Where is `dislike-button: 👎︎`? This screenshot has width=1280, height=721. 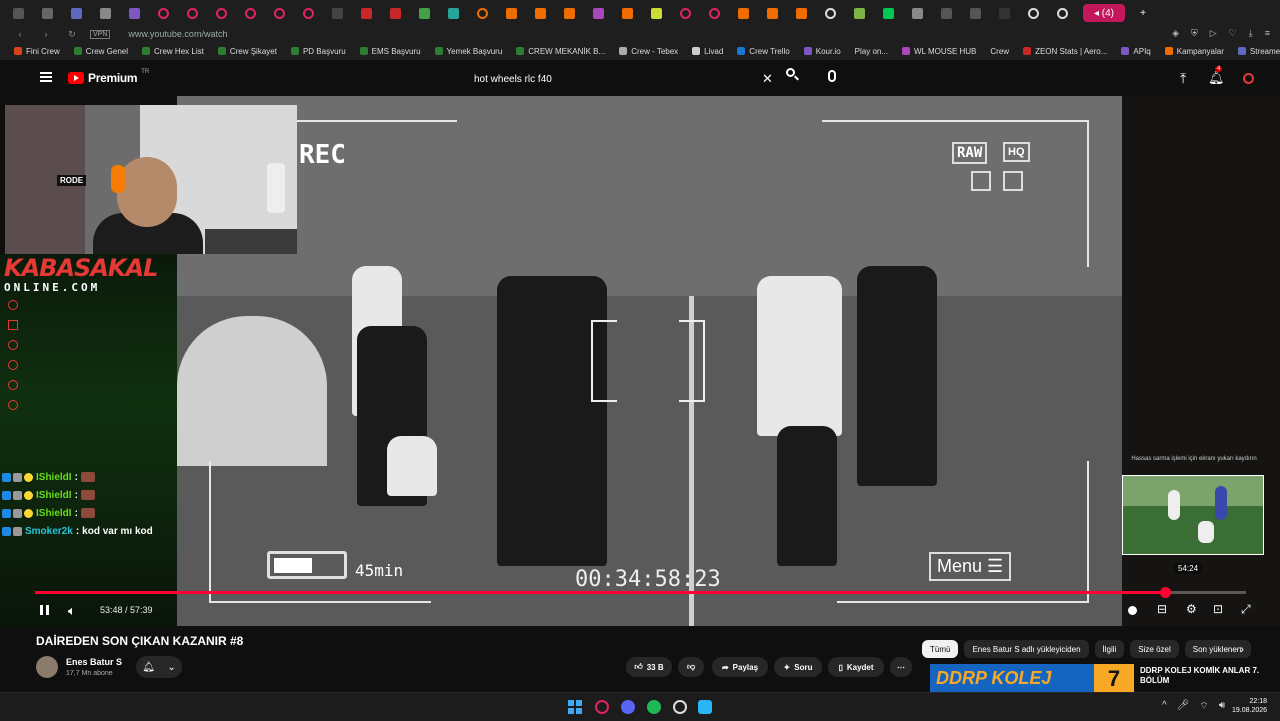 dislike-button: 👎︎ is located at coordinates (691, 667).